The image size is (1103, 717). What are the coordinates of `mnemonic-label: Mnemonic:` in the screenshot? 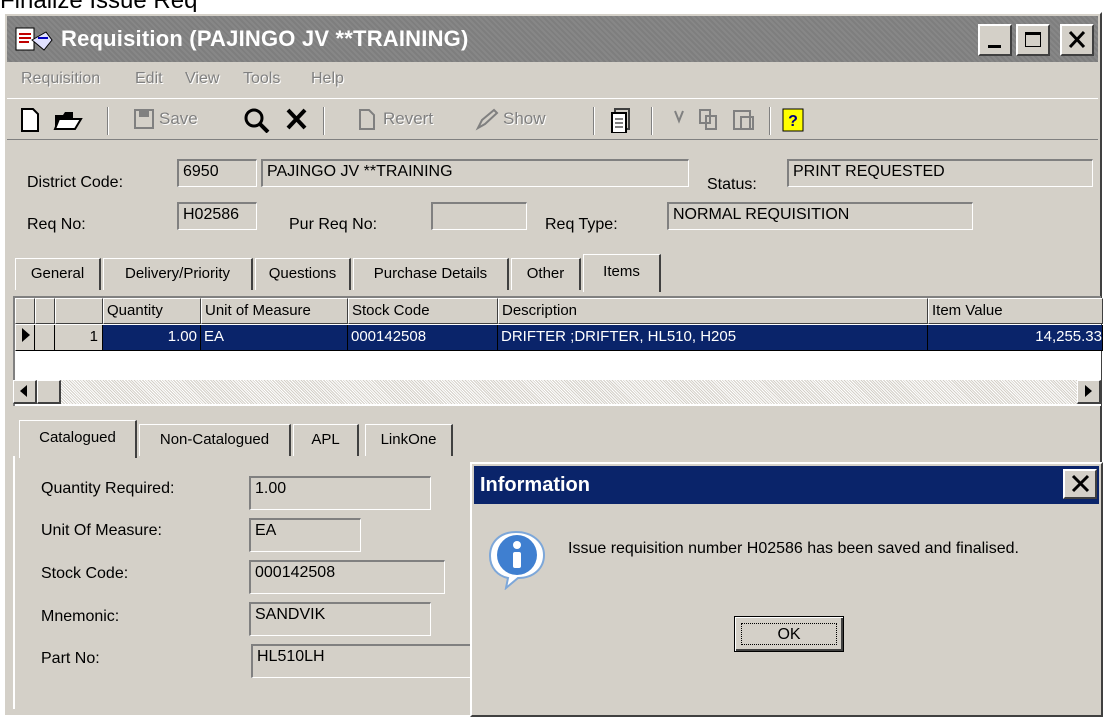 It's located at (80, 616).